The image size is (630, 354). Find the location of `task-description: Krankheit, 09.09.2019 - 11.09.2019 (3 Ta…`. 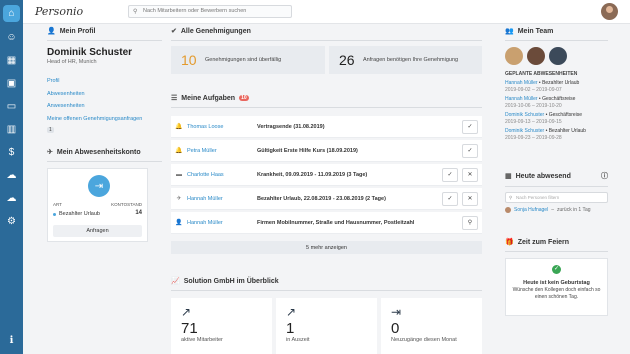

task-description: Krankheit, 09.09.2019 - 11.09.2019 (3 Ta… is located at coordinates (312, 174).